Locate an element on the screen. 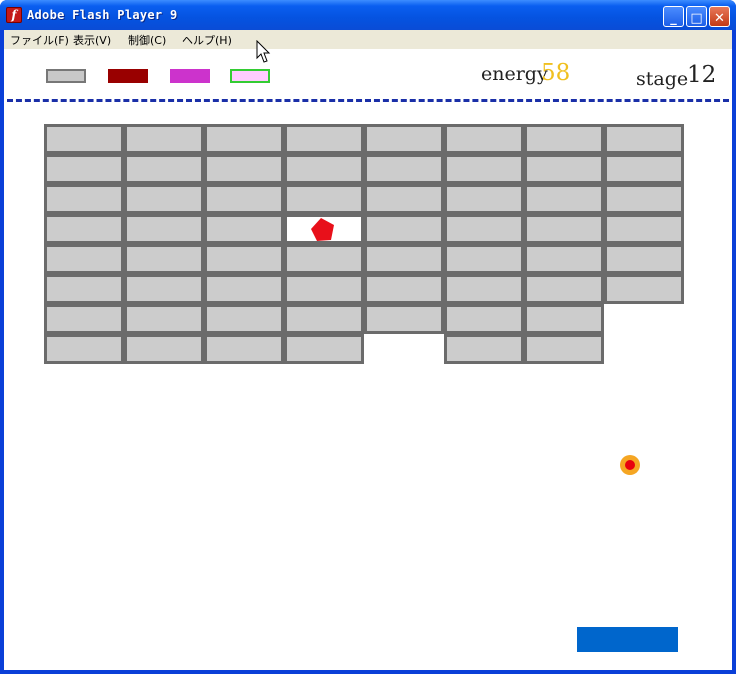 This screenshot has height=674, width=736. menu-control: 制御(C) is located at coordinates (147, 40).